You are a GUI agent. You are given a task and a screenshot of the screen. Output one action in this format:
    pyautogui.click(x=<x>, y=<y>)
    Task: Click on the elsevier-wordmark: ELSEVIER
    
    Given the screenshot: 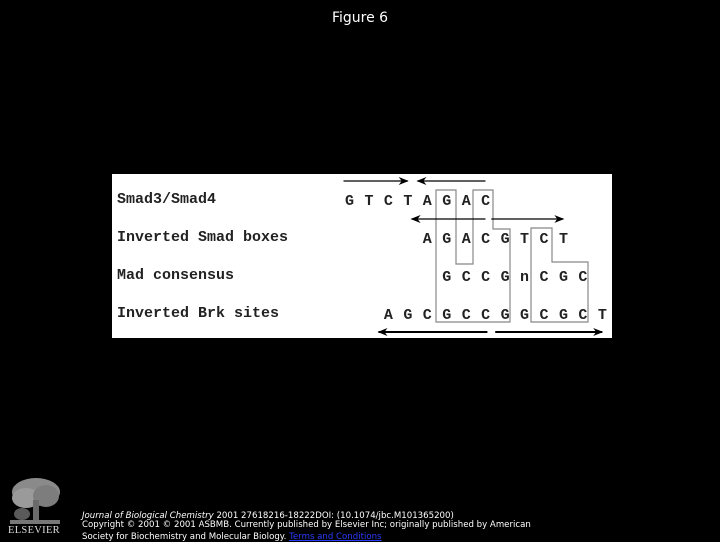 What is the action you would take?
    pyautogui.click(x=34, y=530)
    